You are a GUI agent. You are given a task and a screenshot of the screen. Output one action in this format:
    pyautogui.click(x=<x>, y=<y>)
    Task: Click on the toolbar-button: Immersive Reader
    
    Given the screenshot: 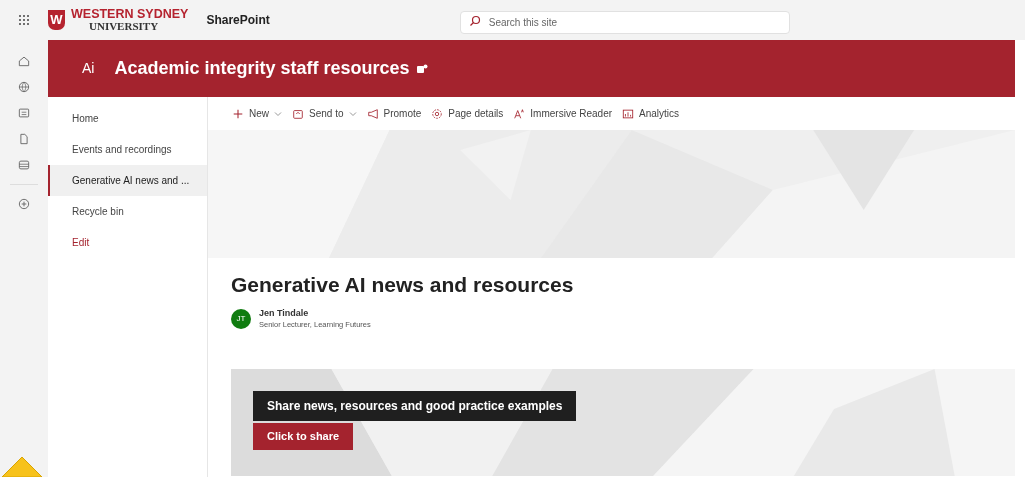 What is the action you would take?
    pyautogui.click(x=563, y=113)
    